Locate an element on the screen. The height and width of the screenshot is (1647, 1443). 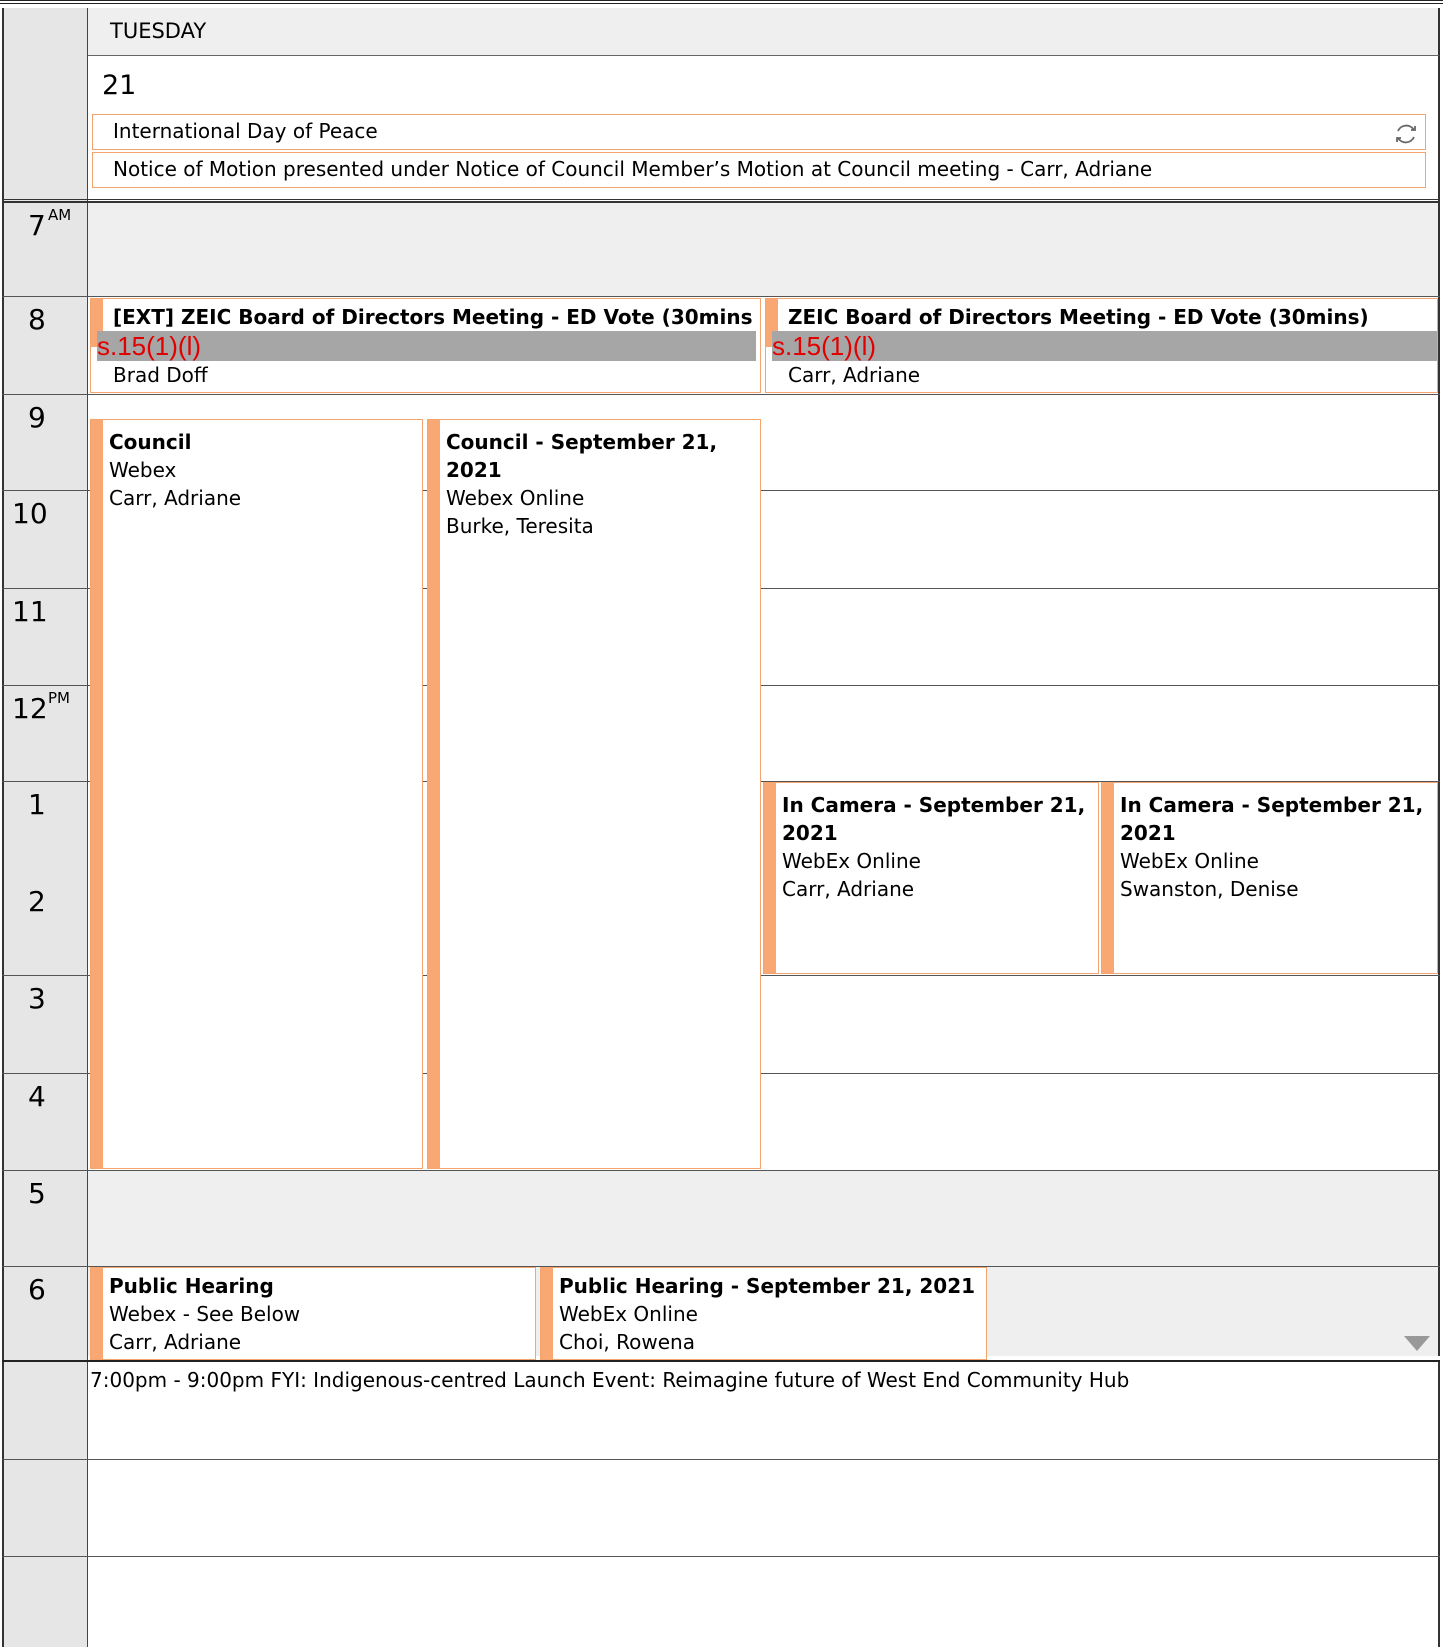
date-number: 21 is located at coordinates (119, 85).